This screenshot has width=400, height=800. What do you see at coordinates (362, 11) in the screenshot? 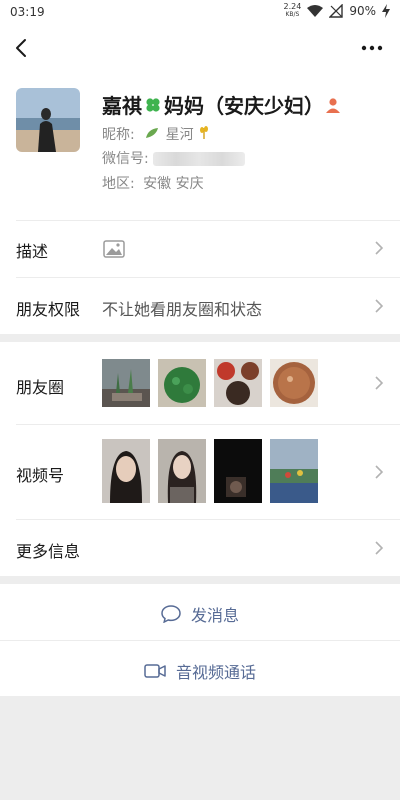
I see `battery-percent: 90%` at bounding box center [362, 11].